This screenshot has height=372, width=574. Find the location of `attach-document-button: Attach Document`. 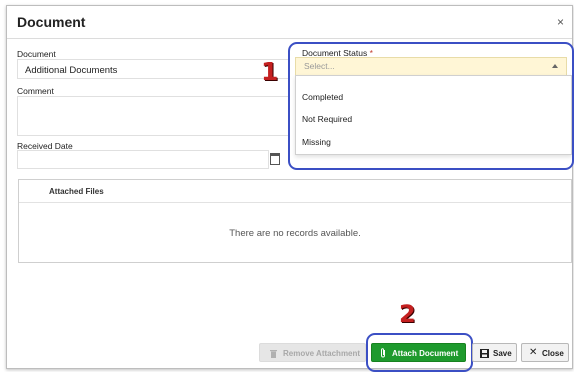

attach-document-button: Attach Document is located at coordinates (418, 352).